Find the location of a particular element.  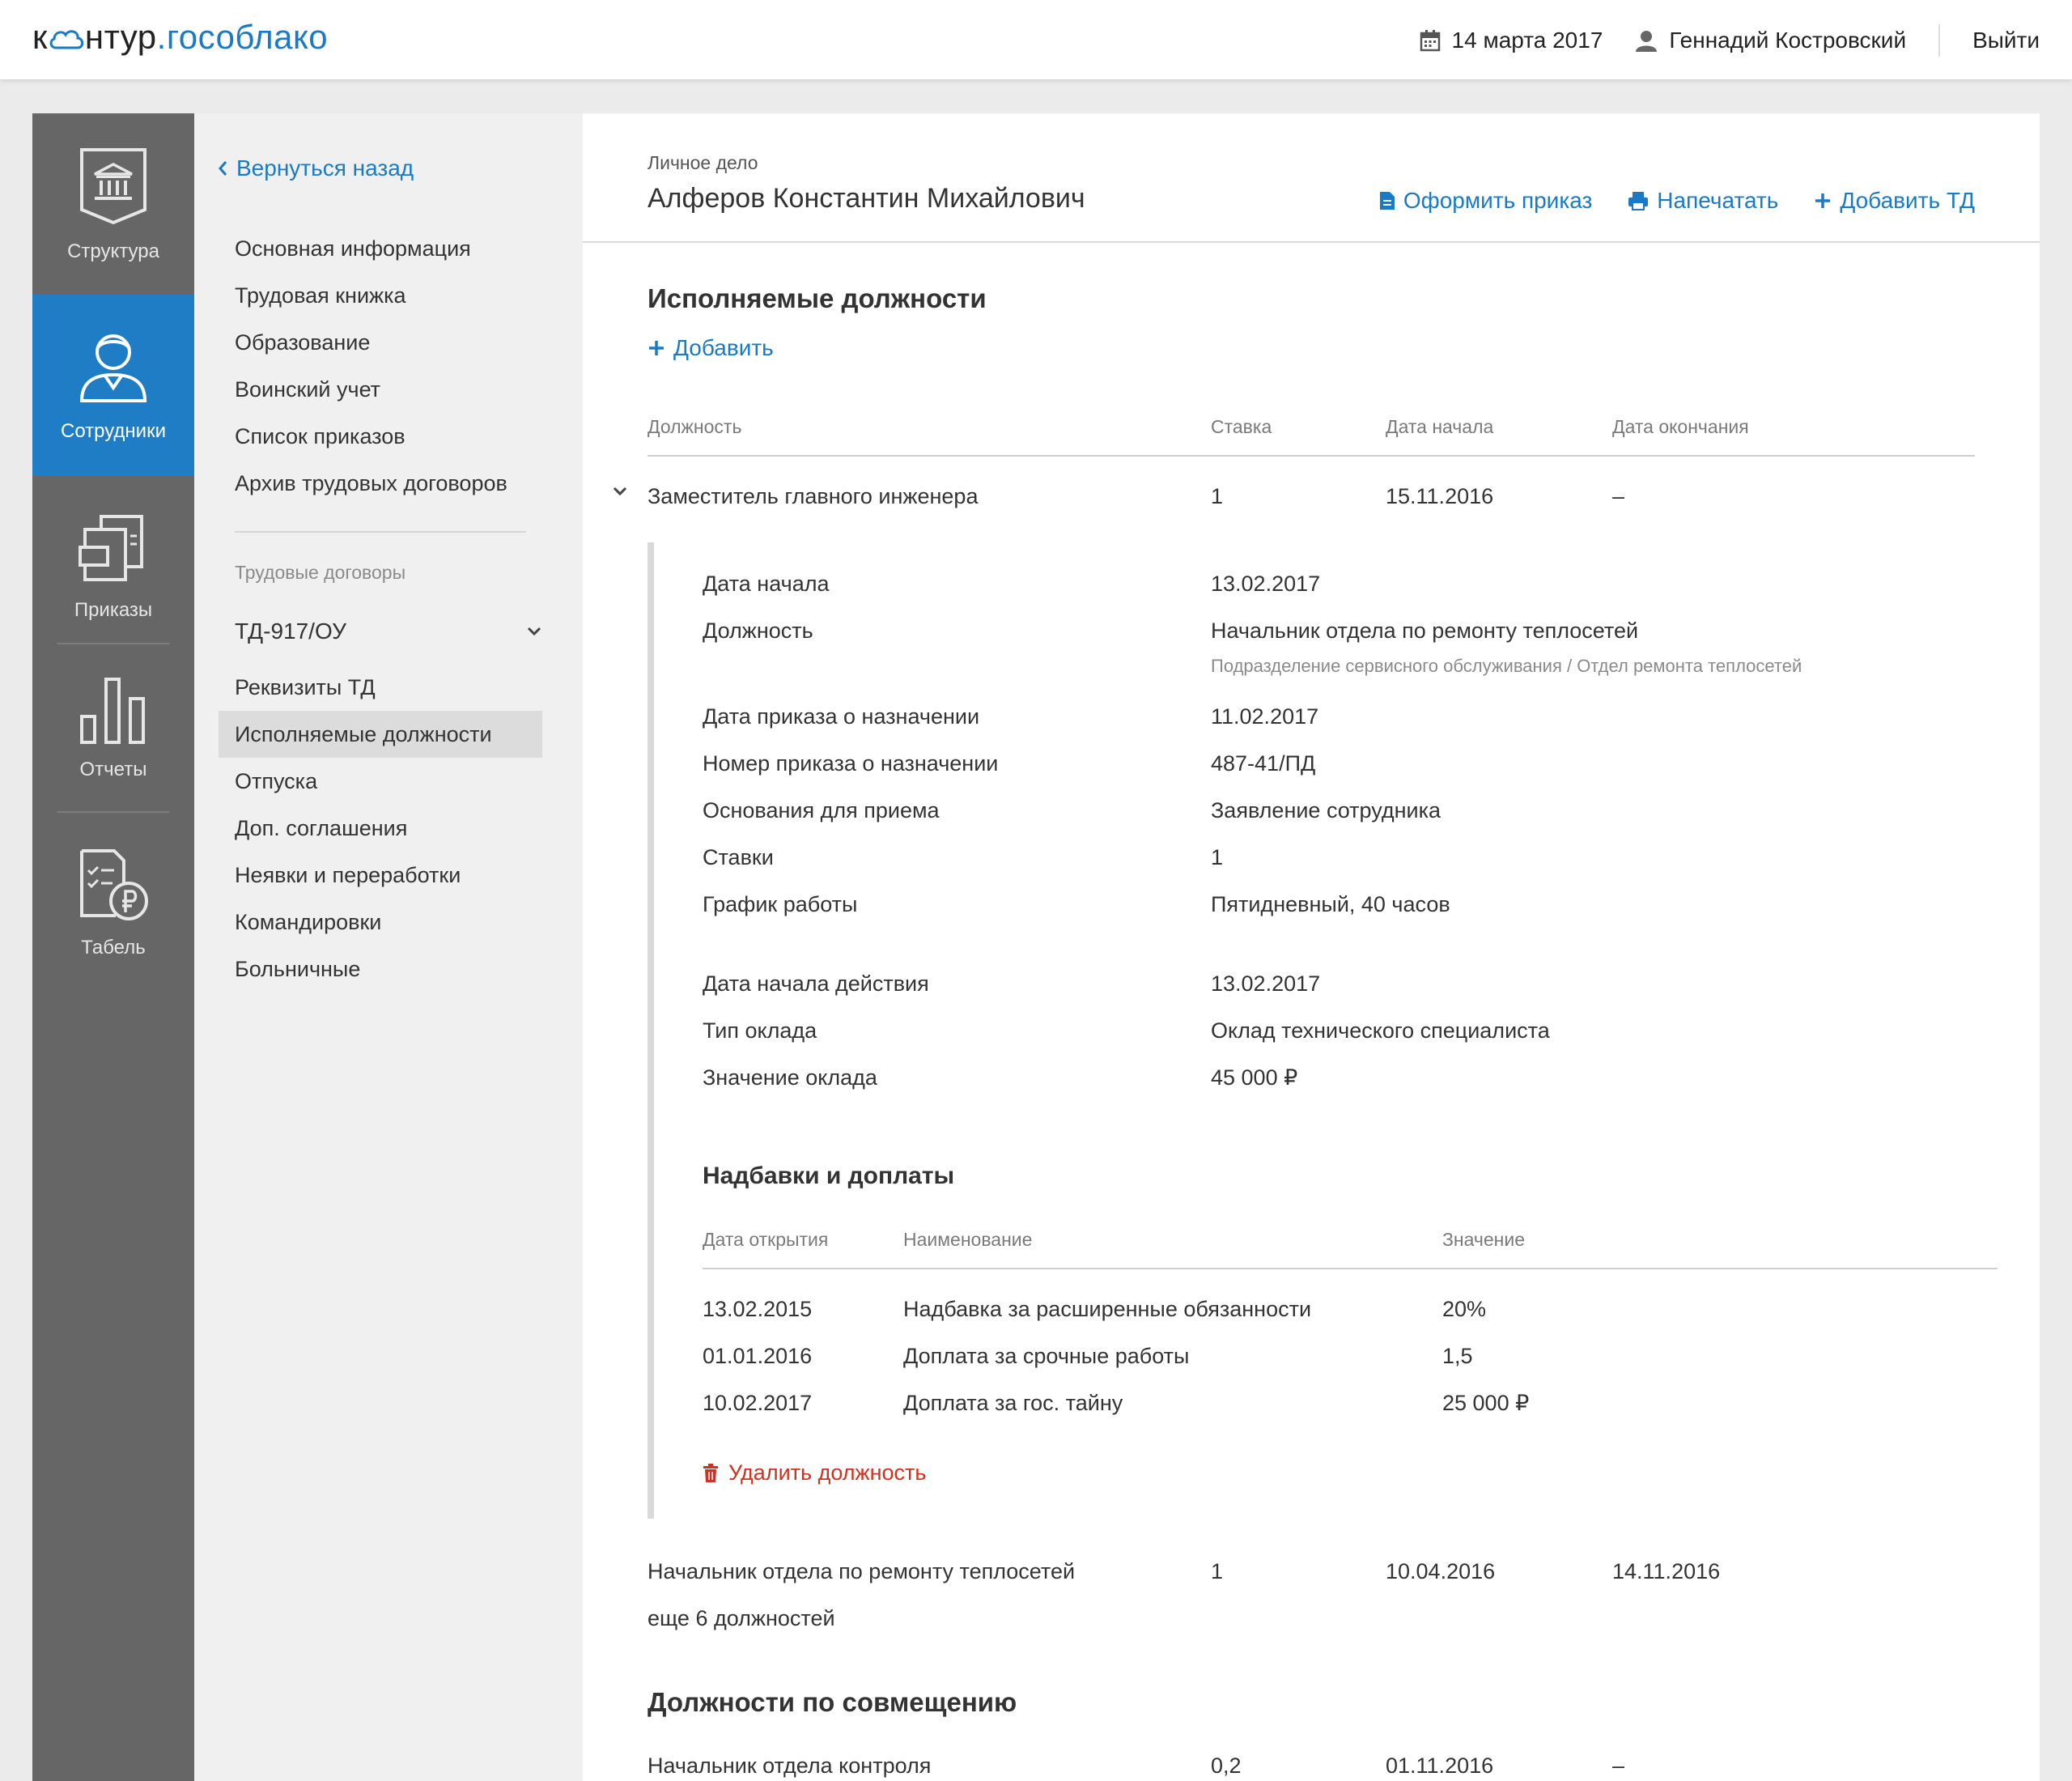

current-date: 14 марта 2017 is located at coordinates (1511, 41).